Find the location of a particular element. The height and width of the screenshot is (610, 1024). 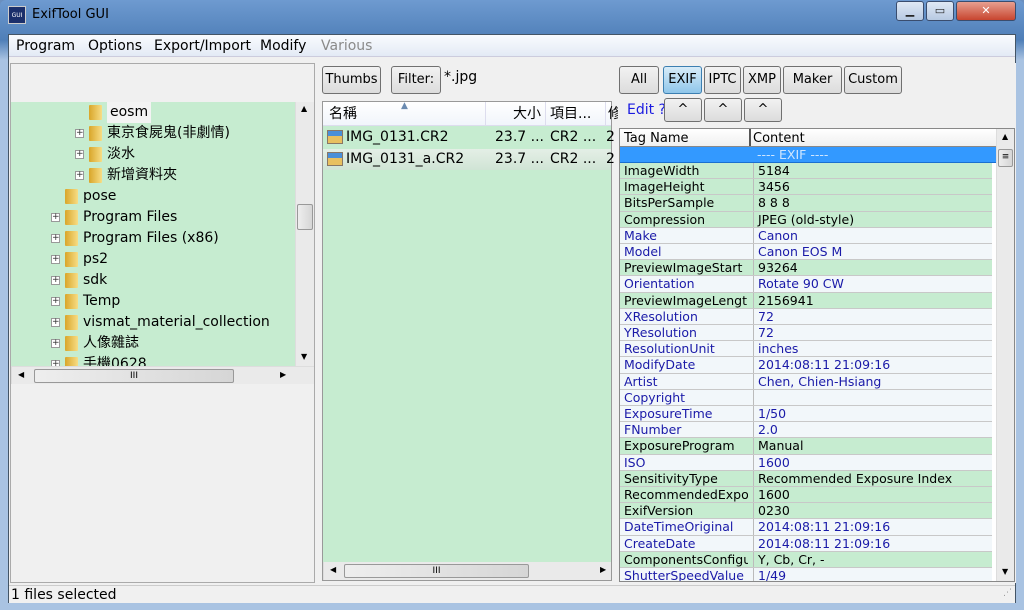

tree-item: + Temp is located at coordinates (153, 301).